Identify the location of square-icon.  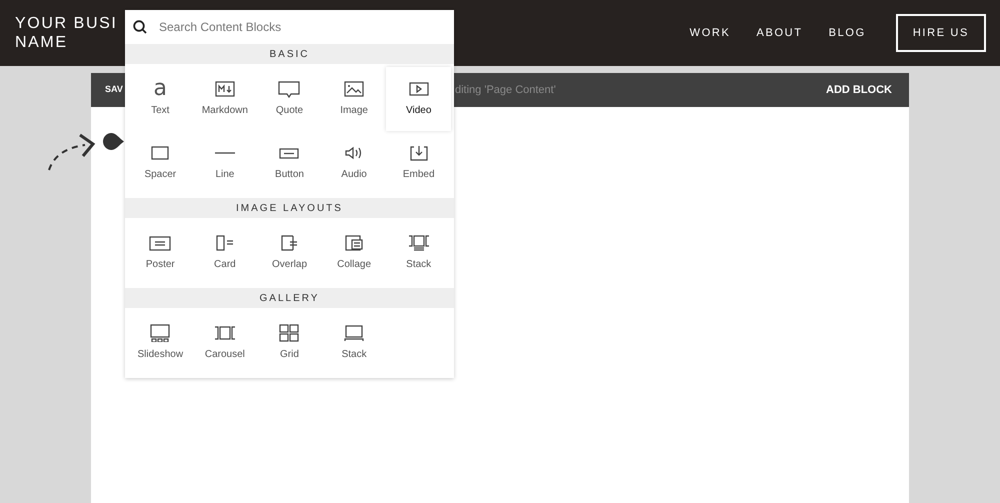
(160, 153).